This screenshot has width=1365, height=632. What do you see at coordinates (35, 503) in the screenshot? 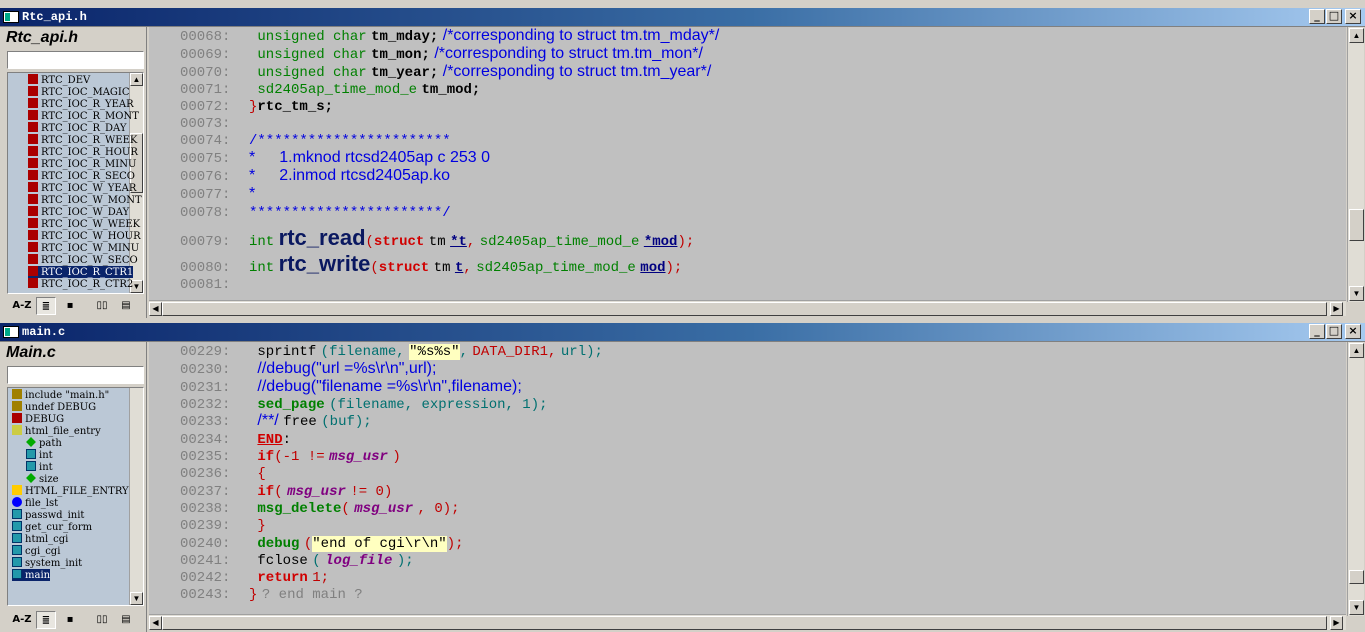
I see `symbol-list-item: file_lst` at bounding box center [35, 503].